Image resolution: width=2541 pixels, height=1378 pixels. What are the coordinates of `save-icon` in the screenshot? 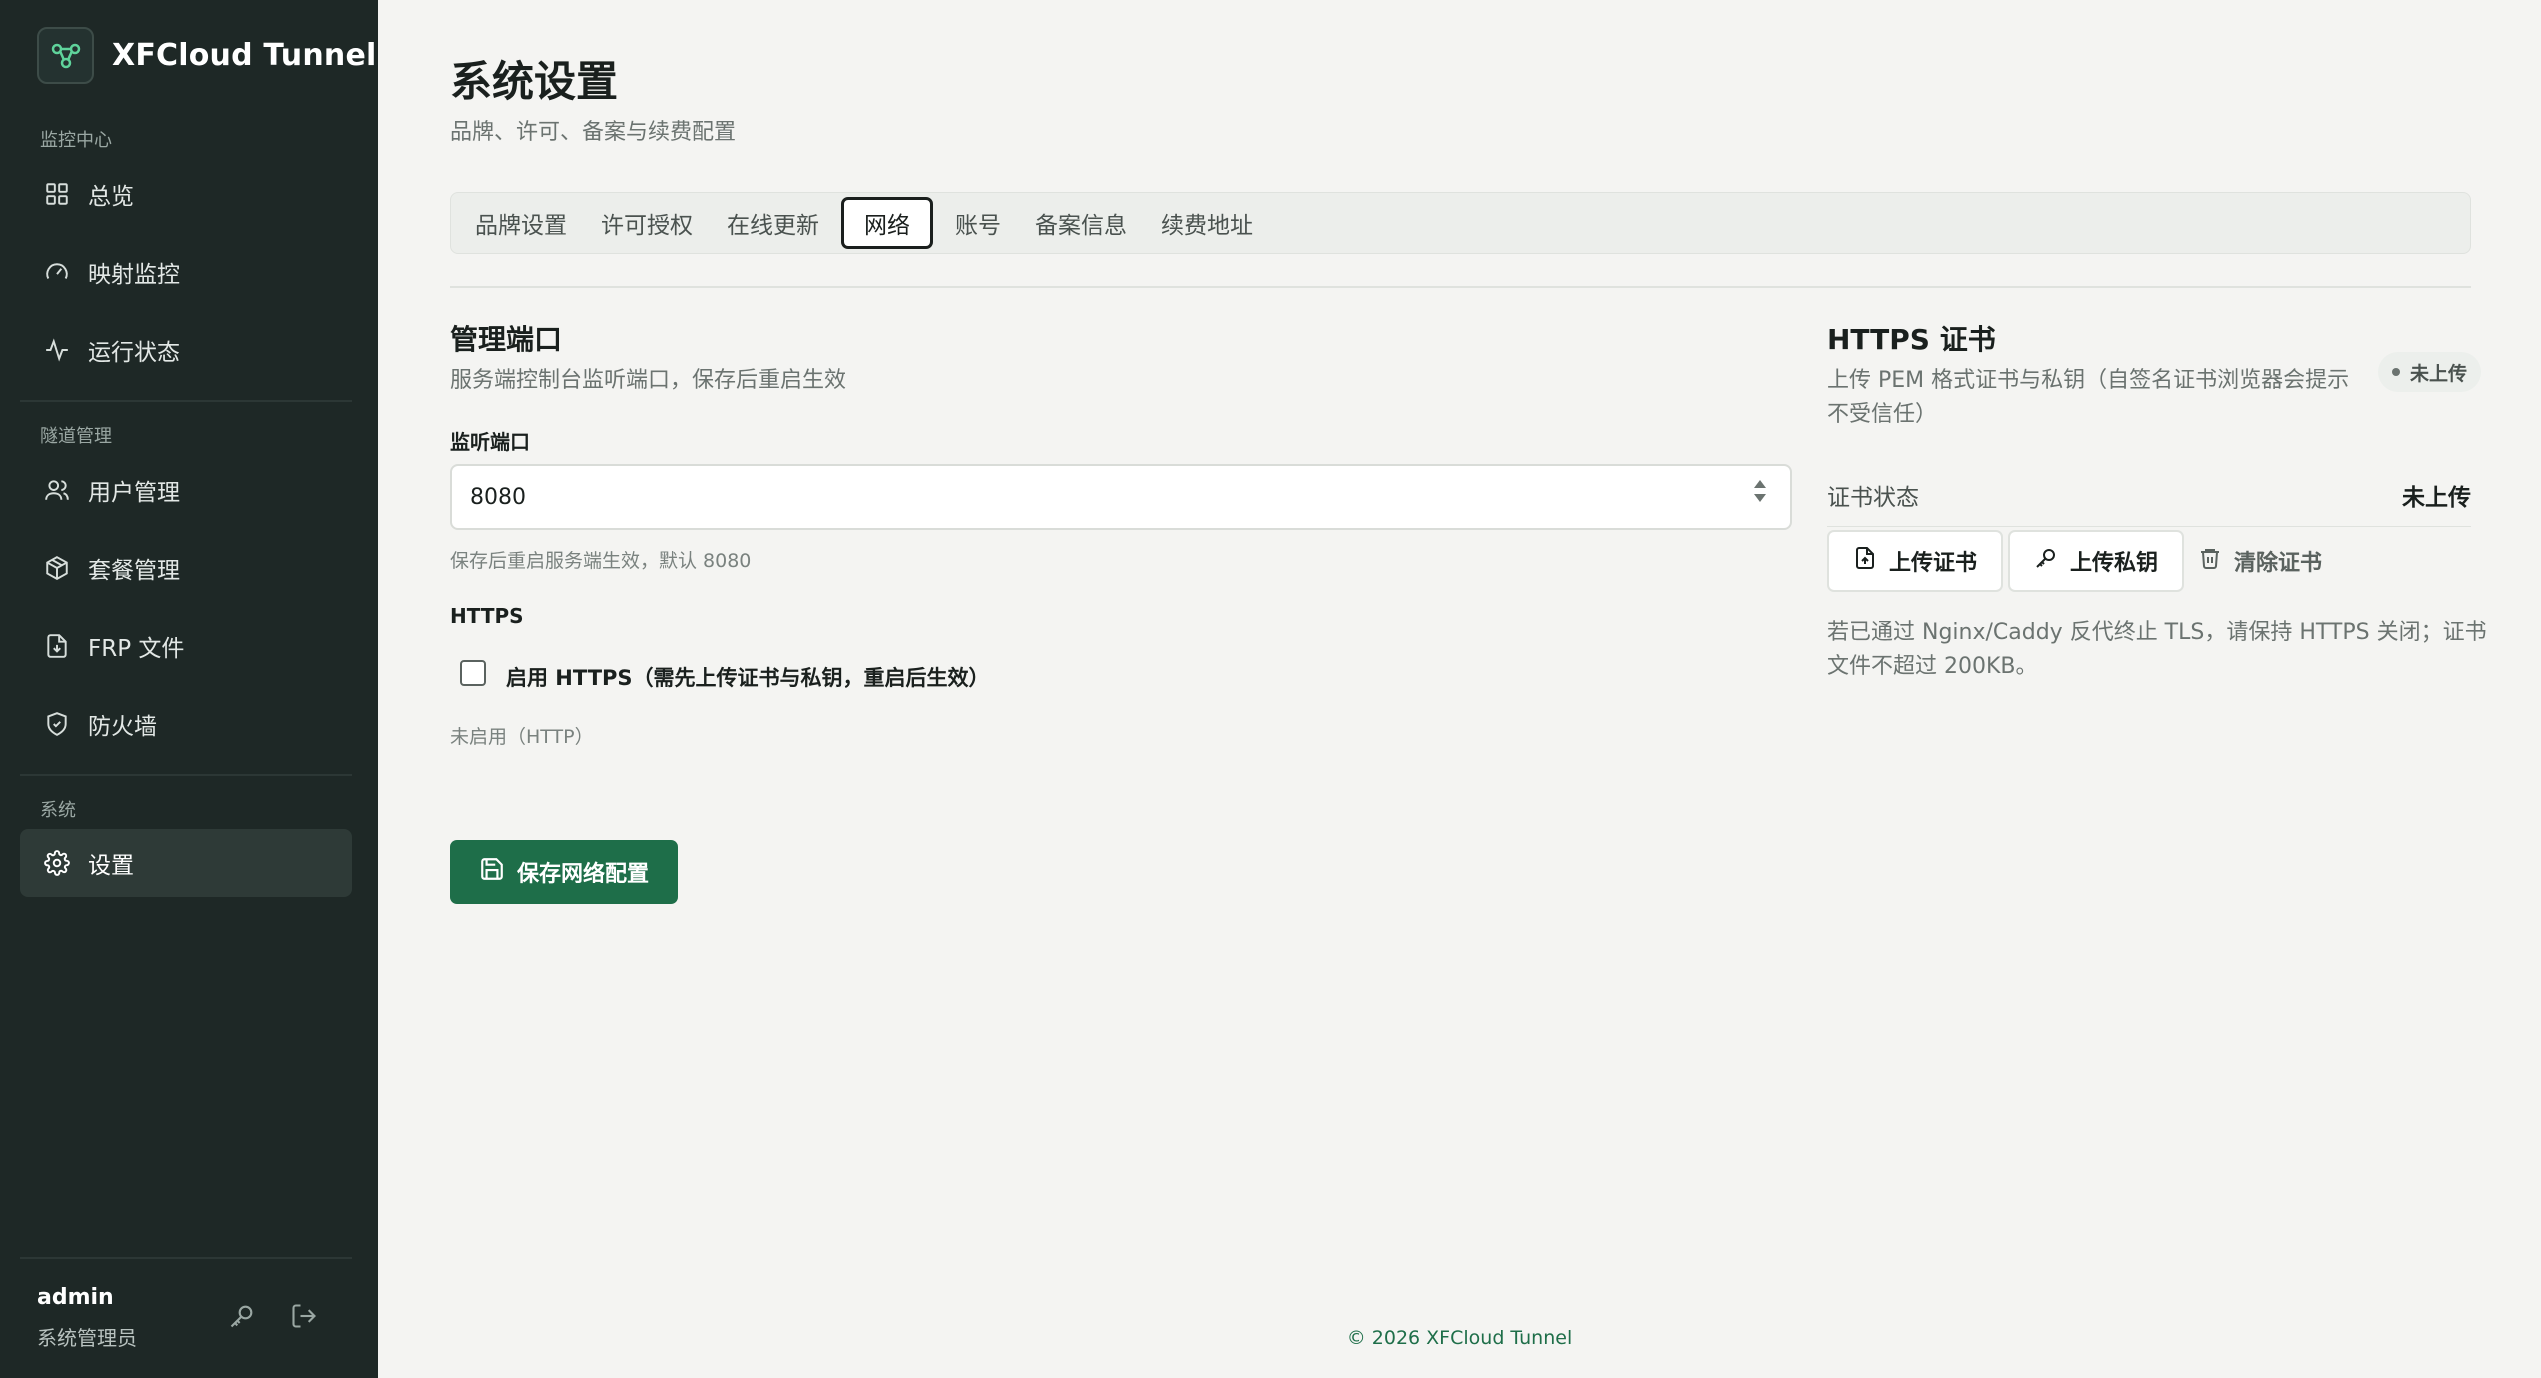 It's located at (492, 872).